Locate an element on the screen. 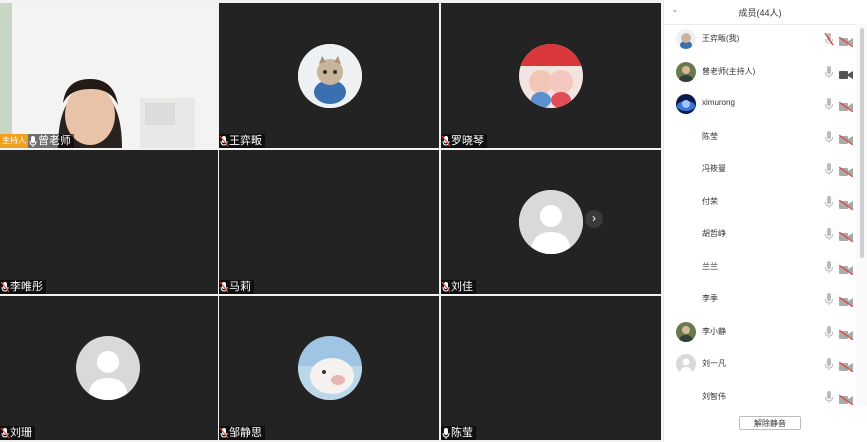 This screenshot has height=442, width=867. video-tile: 马莉 is located at coordinates (329, 222).